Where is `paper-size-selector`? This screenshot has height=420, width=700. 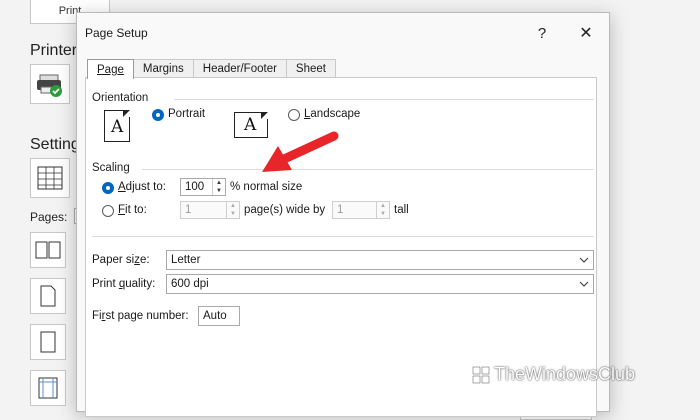
paper-size-selector is located at coordinates (48, 342).